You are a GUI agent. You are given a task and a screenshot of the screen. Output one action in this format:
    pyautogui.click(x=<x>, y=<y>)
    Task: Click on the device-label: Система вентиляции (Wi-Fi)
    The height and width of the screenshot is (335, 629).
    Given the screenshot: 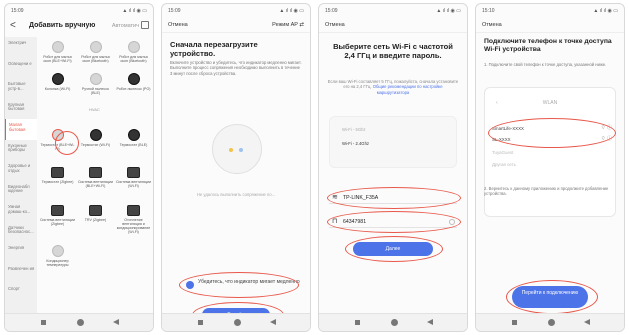 What is the action you would take?
    pyautogui.click(x=133, y=184)
    